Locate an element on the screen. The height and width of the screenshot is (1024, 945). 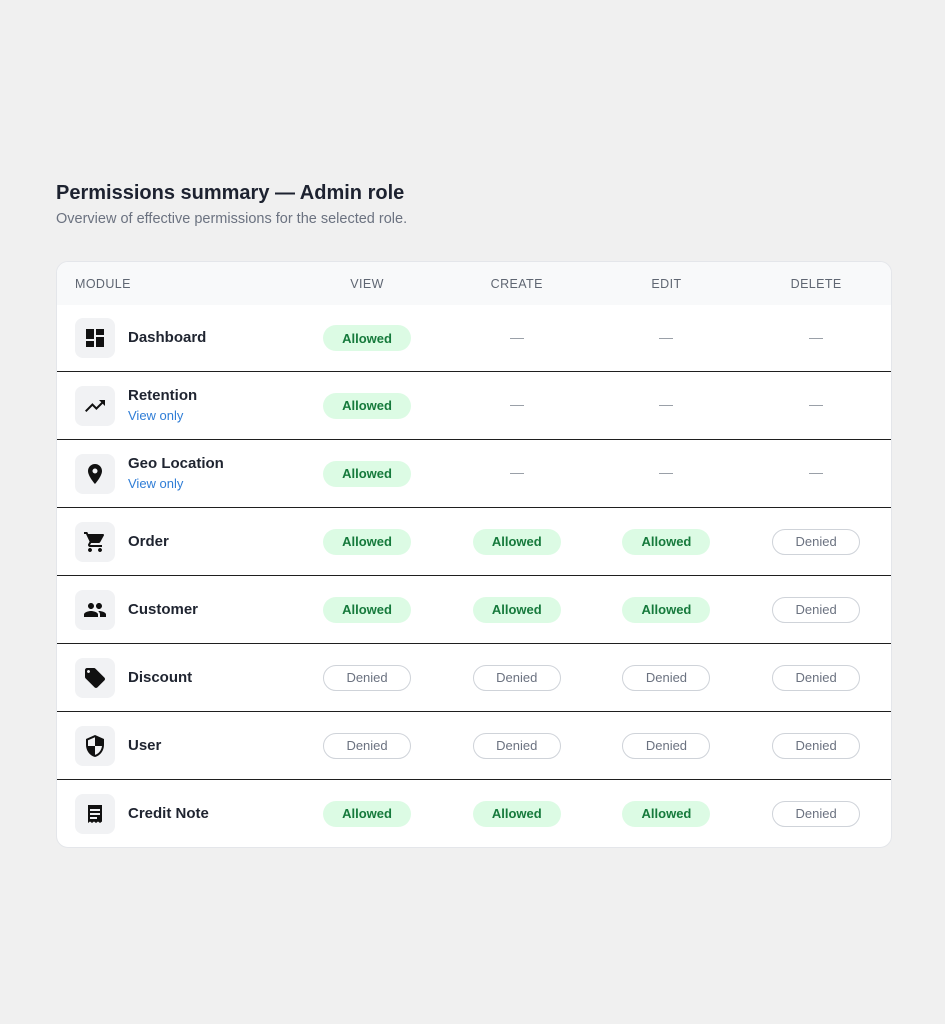
module-name: User is located at coordinates (145, 745).